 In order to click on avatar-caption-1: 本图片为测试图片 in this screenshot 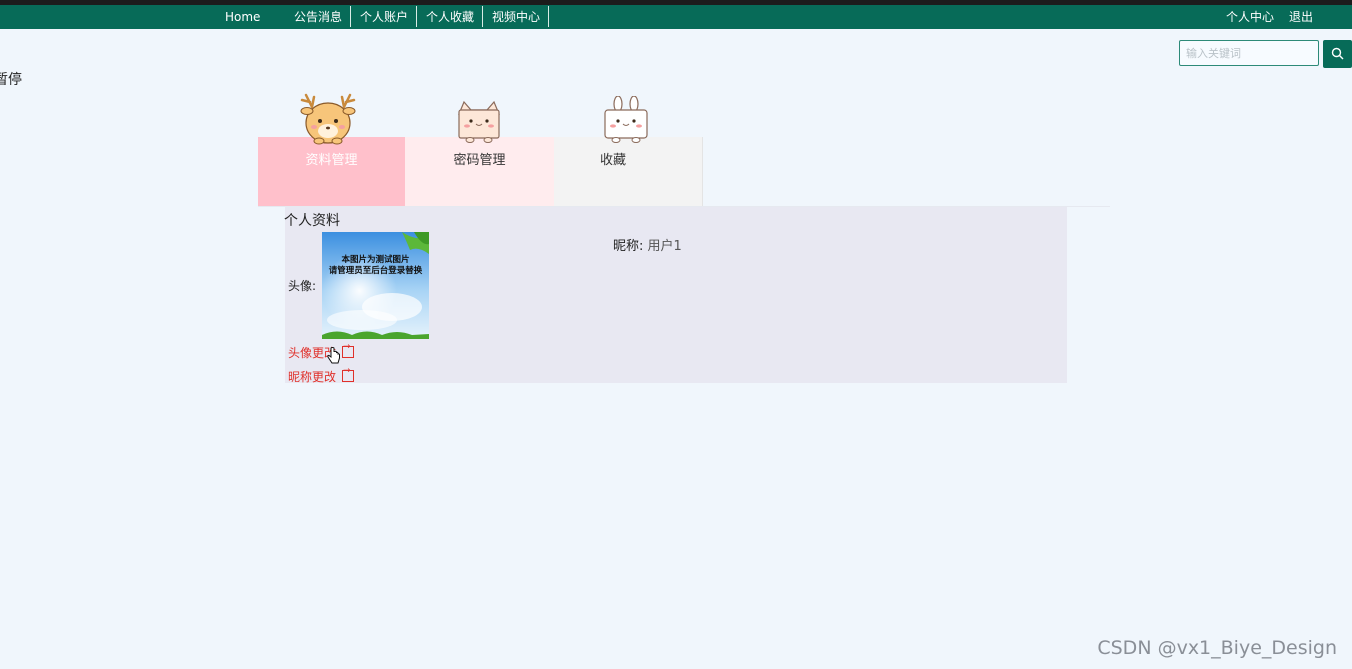, I will do `click(375, 259)`.